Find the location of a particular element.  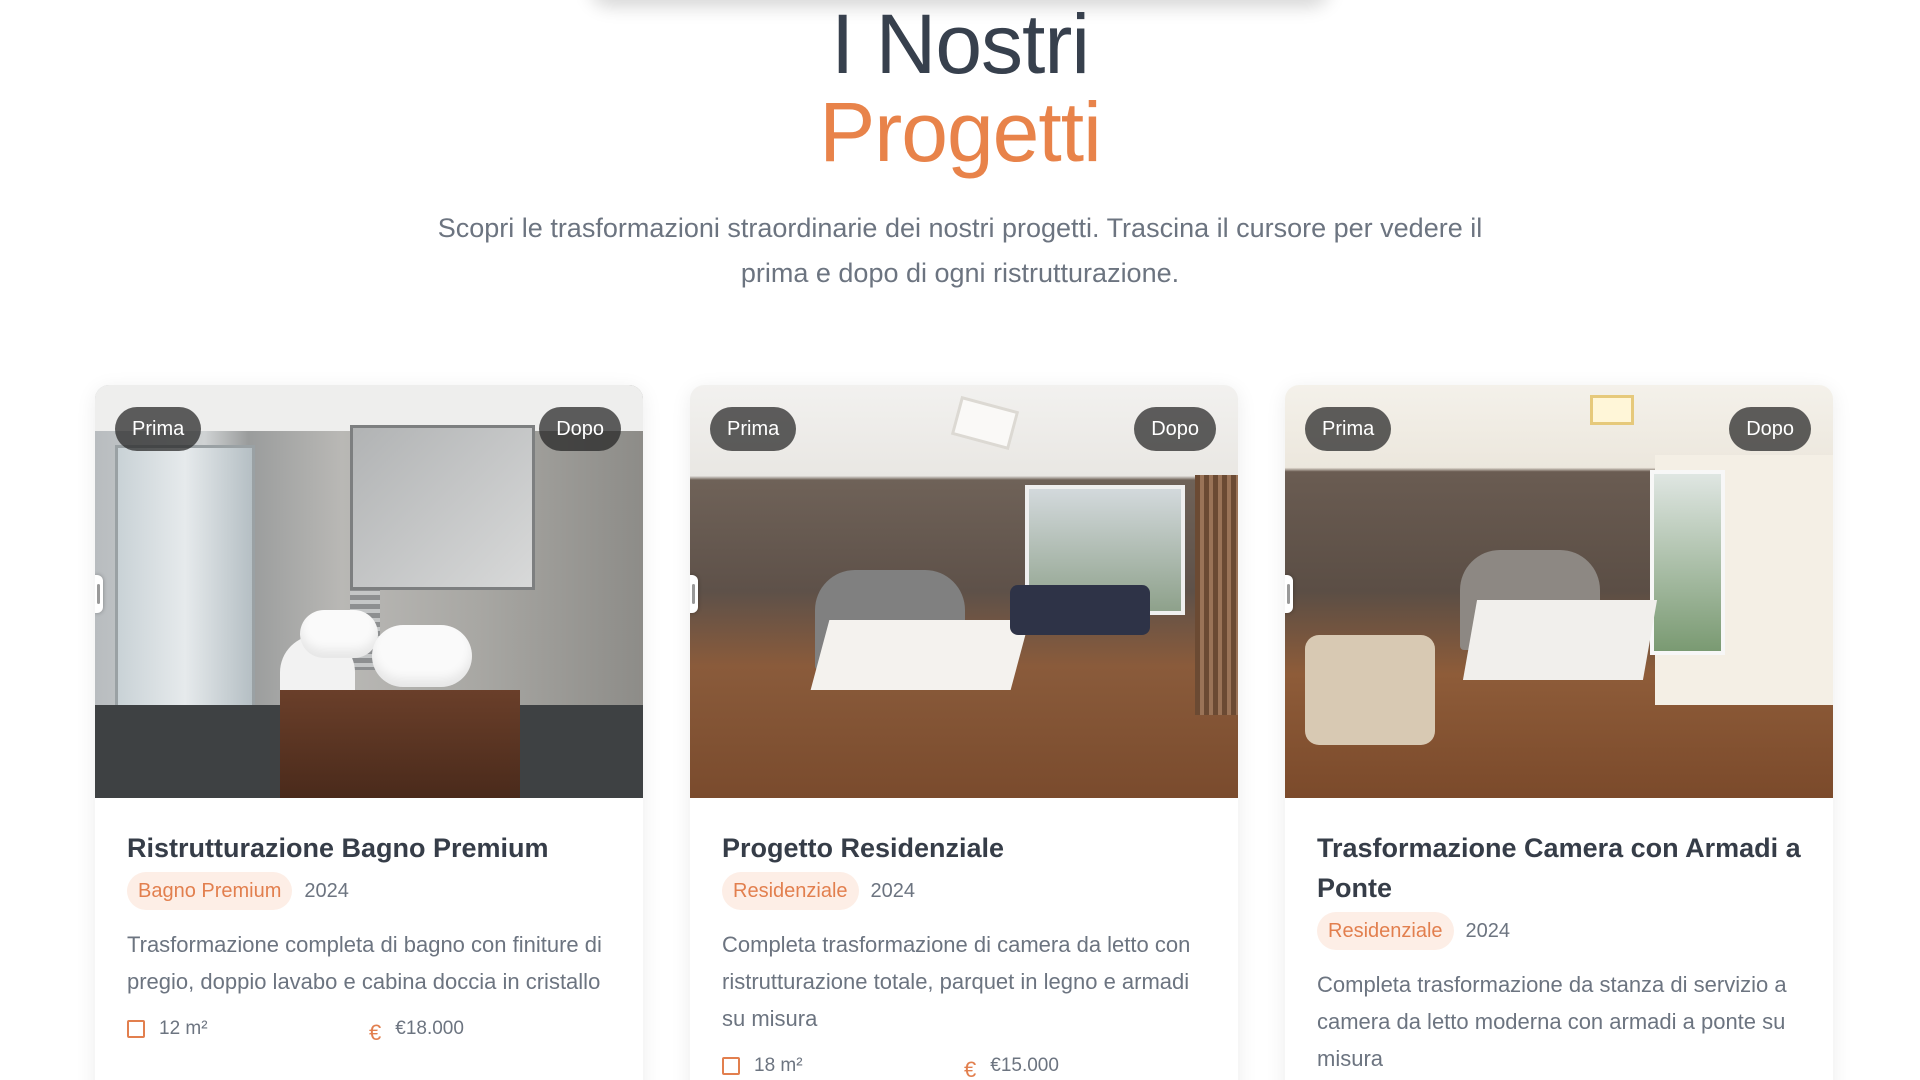

price-value: €15.000 is located at coordinates (1024, 1065).